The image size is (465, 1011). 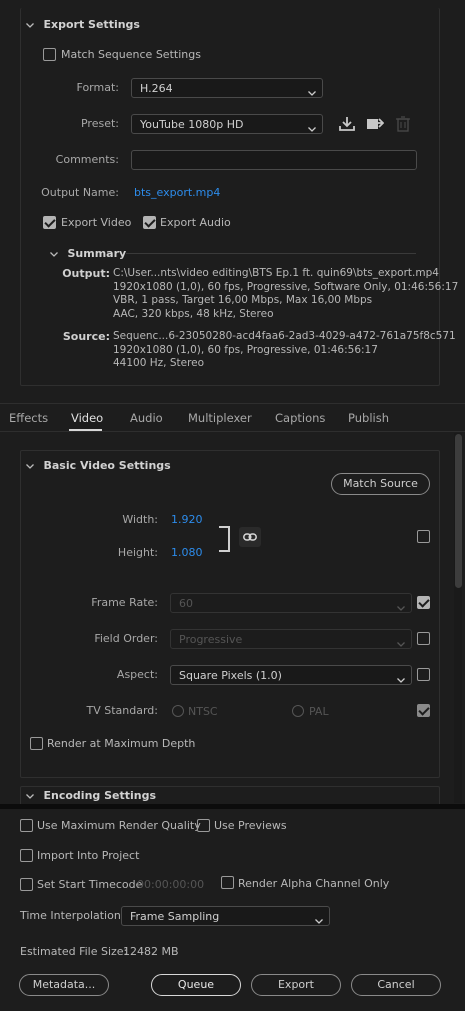 I want to click on ntsc-radio, so click(x=178, y=711).